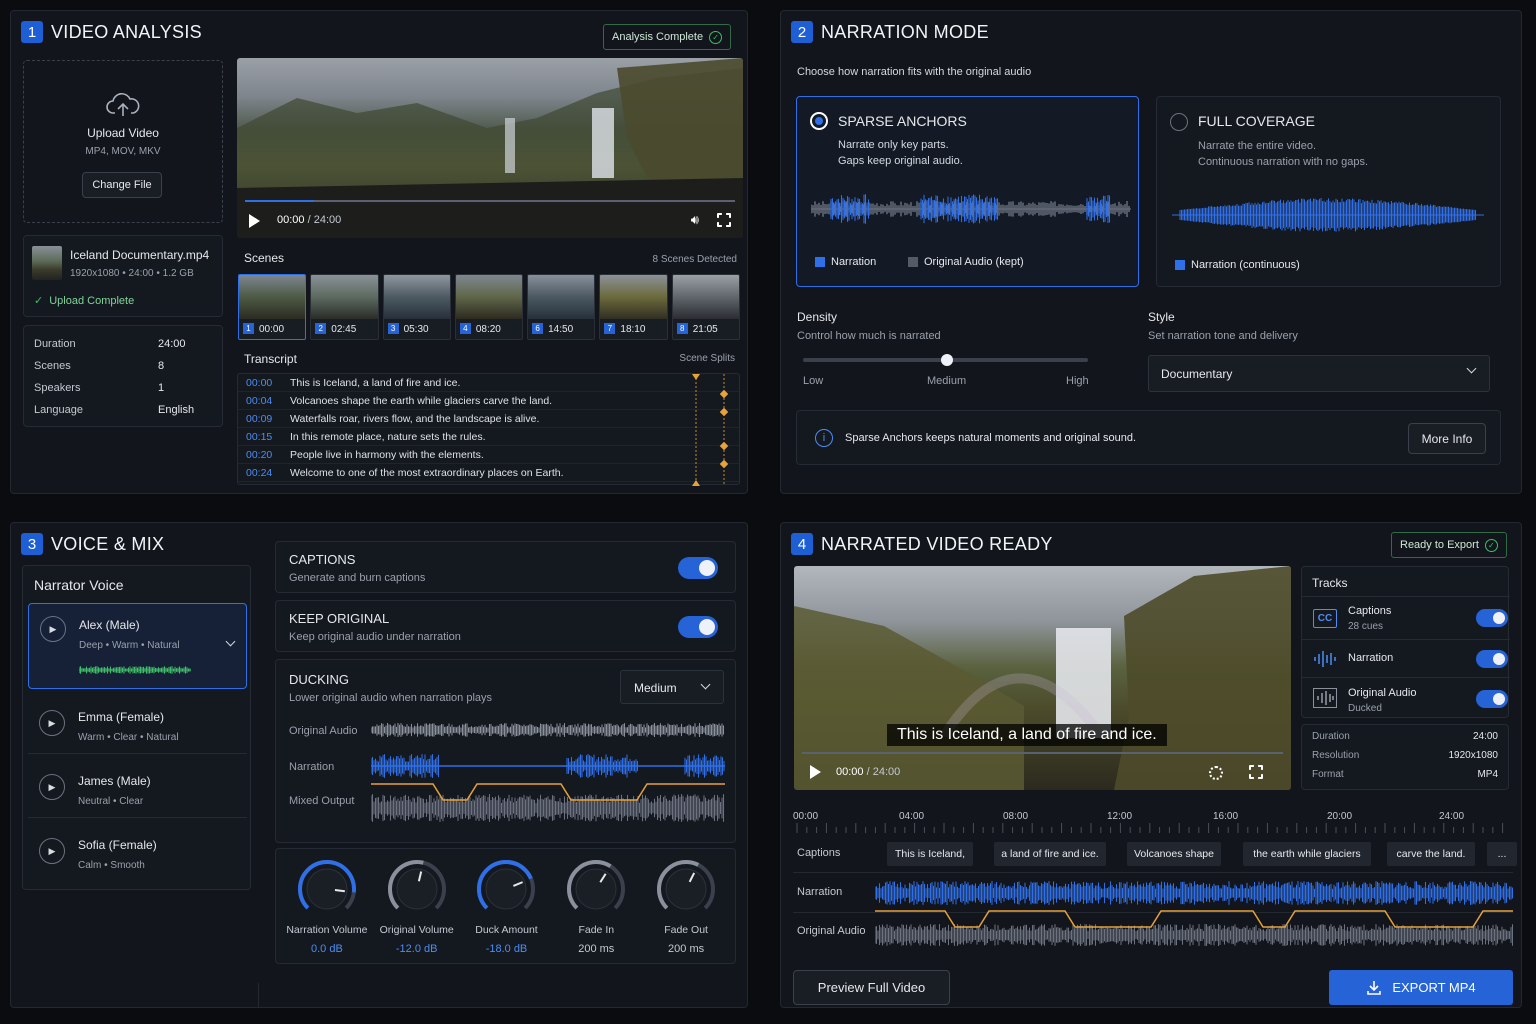 This screenshot has width=1536, height=1024. I want to click on stat-row: Scenes 8, so click(123, 367).